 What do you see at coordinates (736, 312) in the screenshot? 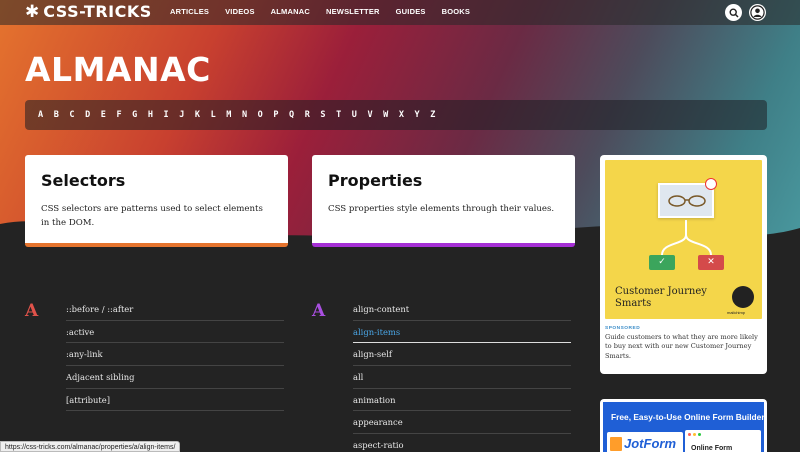
I see `ad-brand-text: mailchimp` at bounding box center [736, 312].